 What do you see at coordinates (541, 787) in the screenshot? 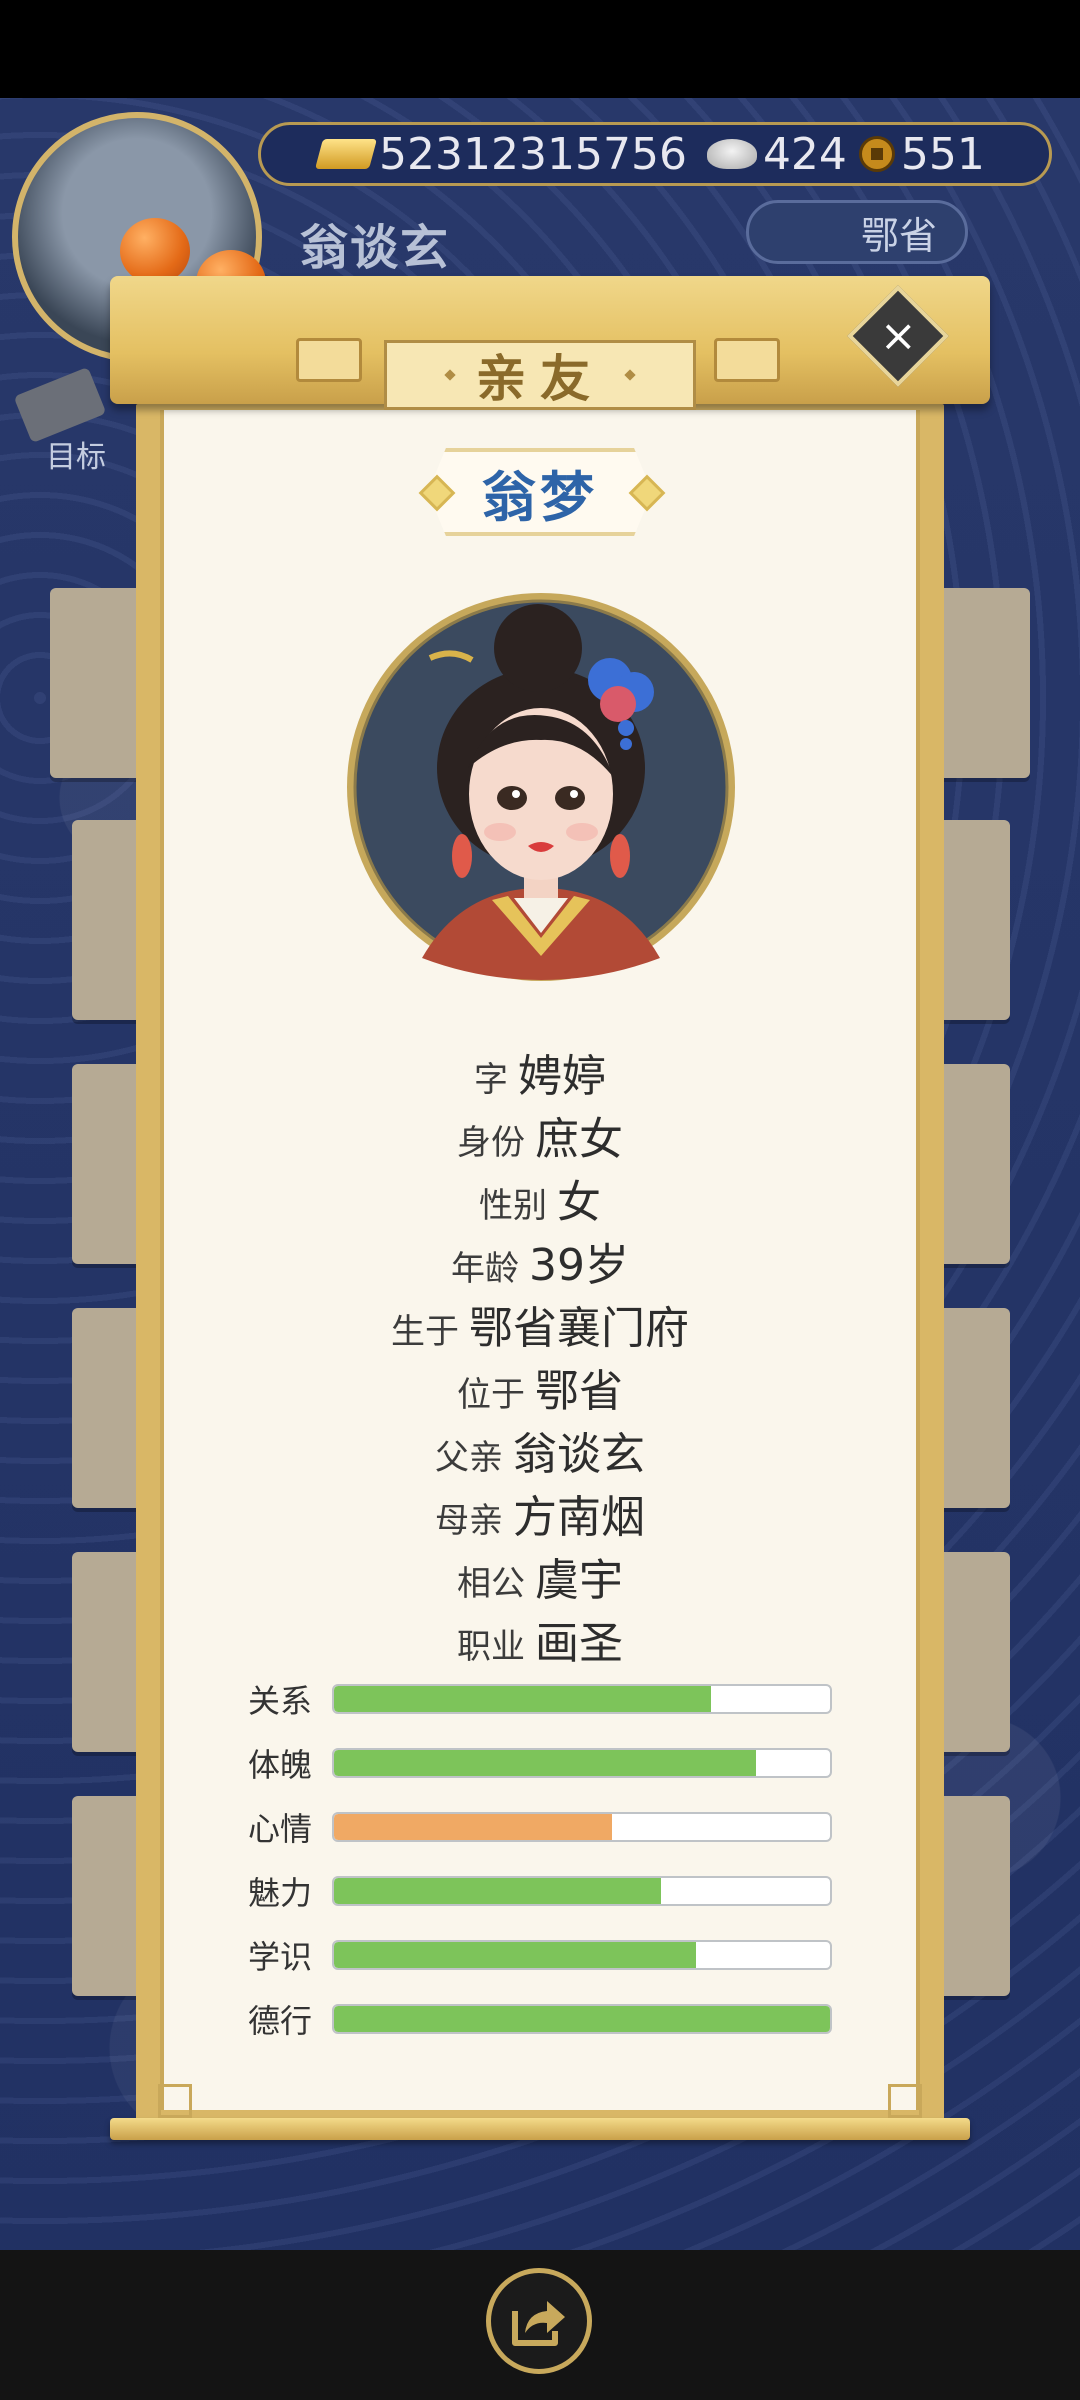
I see `person-portrait` at bounding box center [541, 787].